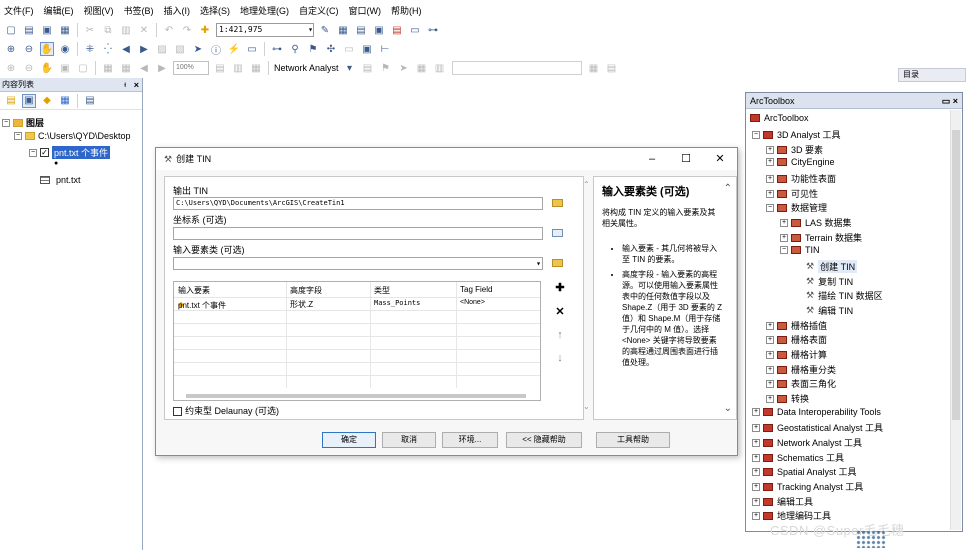 This screenshot has height=550, width=966. I want to click on toolset-raster-math: + 栅格计算, so click(796, 354).